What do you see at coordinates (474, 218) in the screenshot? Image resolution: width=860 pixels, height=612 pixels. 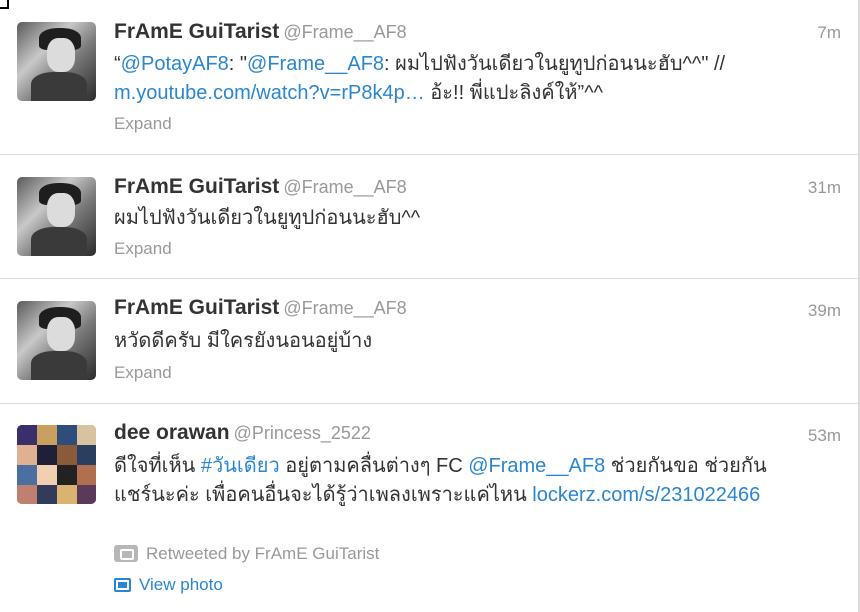 I see `tweet-text: ผมไปฟังวันเดียวในยูทูปก่อนนะฮับ^^` at bounding box center [474, 218].